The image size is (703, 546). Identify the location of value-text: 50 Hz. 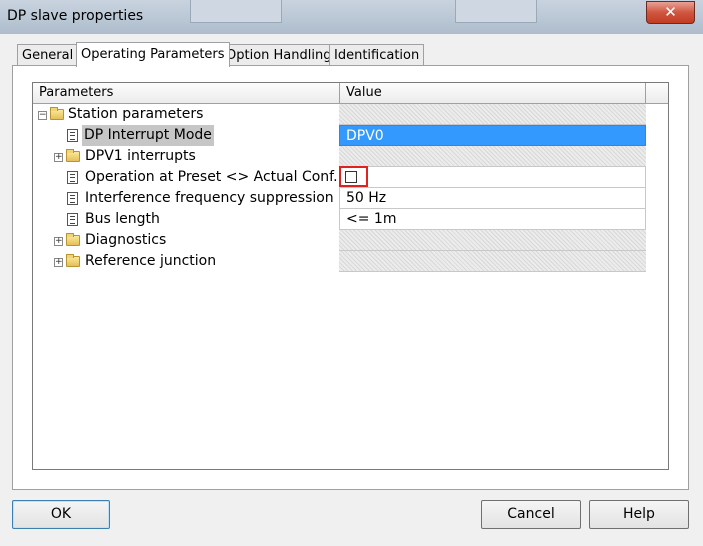
(366, 198).